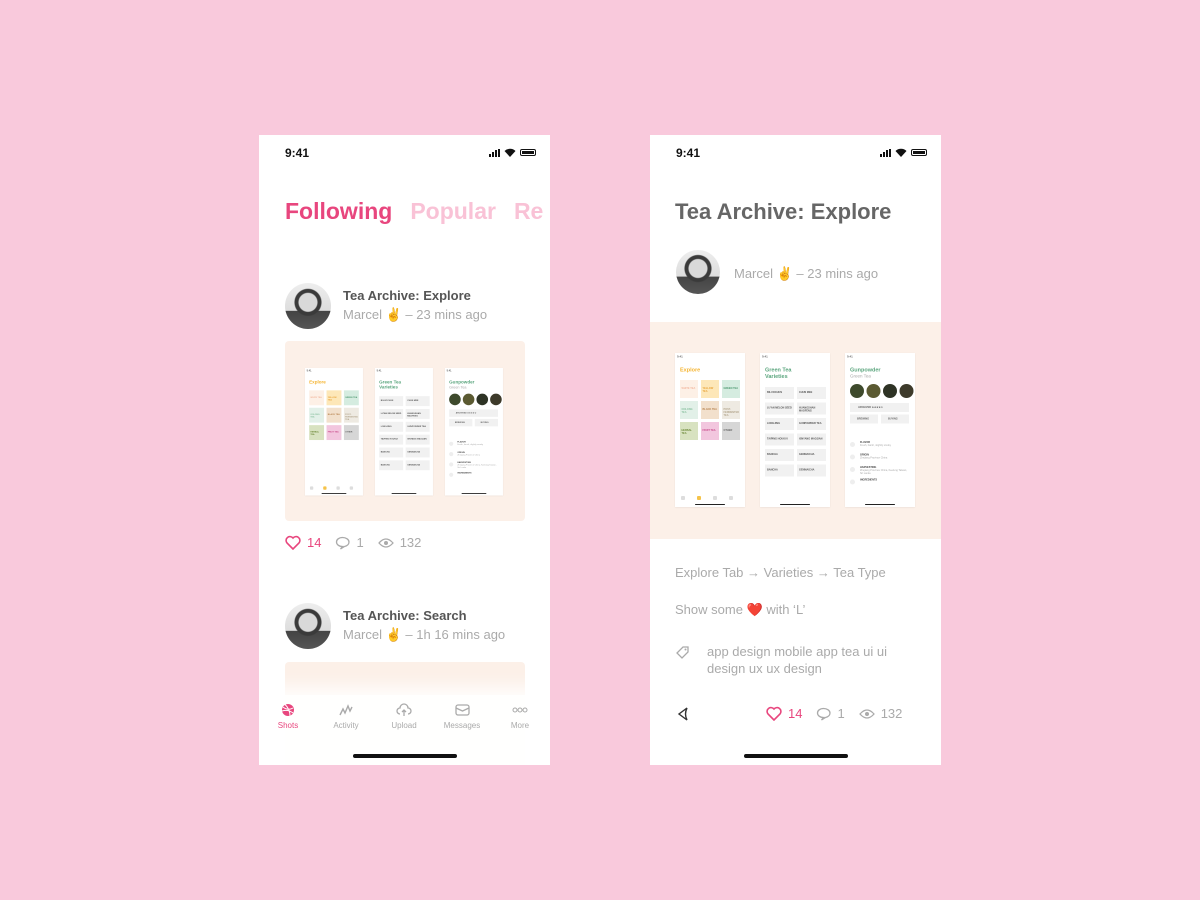 This screenshot has width=1200, height=900. What do you see at coordinates (885, 152) in the screenshot?
I see `signal-icon` at bounding box center [885, 152].